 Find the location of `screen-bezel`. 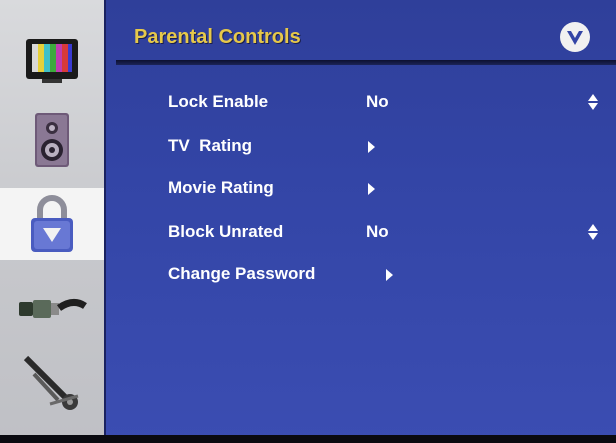

screen-bezel is located at coordinates (308, 439).